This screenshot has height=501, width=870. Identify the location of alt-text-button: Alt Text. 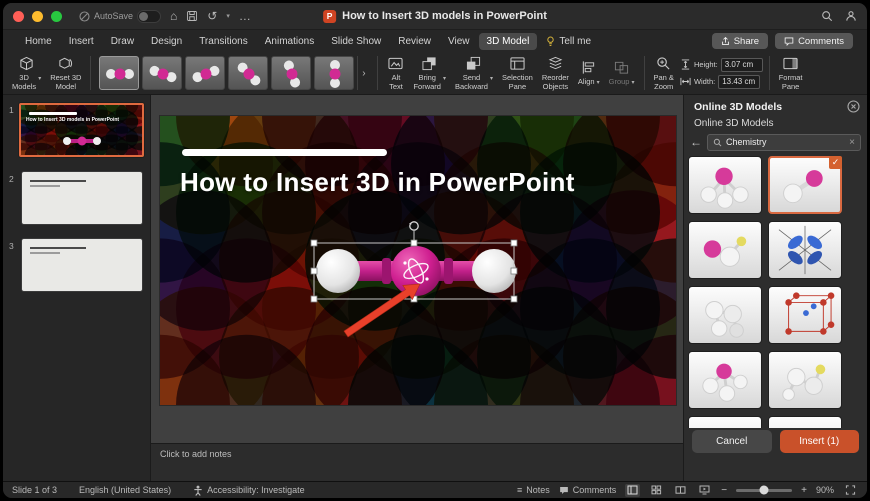
(395, 73).